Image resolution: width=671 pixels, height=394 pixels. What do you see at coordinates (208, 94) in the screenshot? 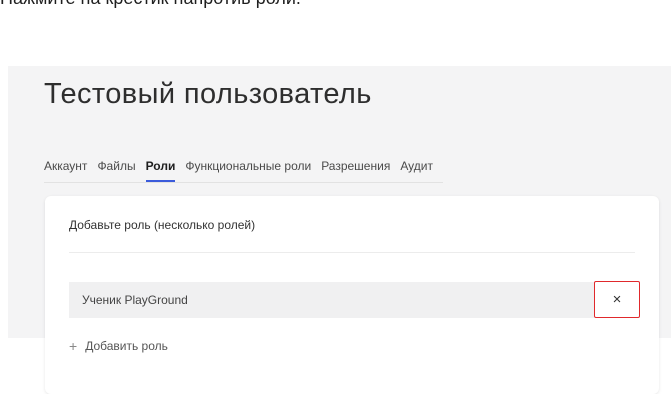
I see `page-title: Тестовый пользователь` at bounding box center [208, 94].